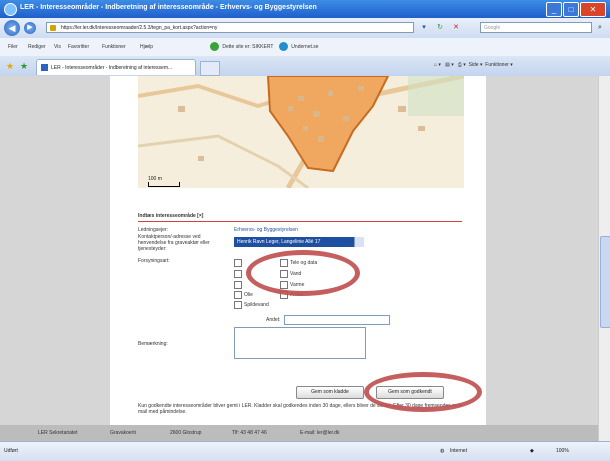  I want to click on chevron-down-icon, so click(359, 242).